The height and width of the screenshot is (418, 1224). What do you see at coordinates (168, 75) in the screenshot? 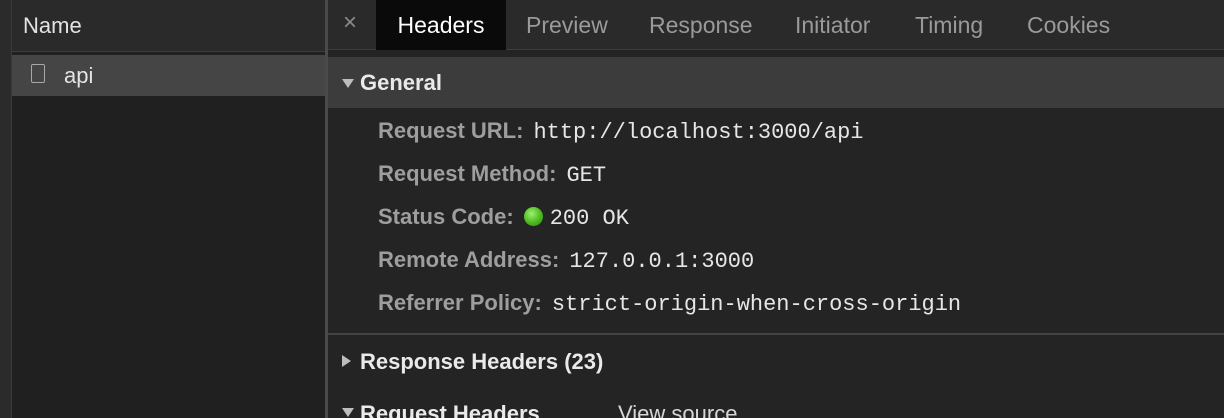
I see `request-row-api: api` at bounding box center [168, 75].